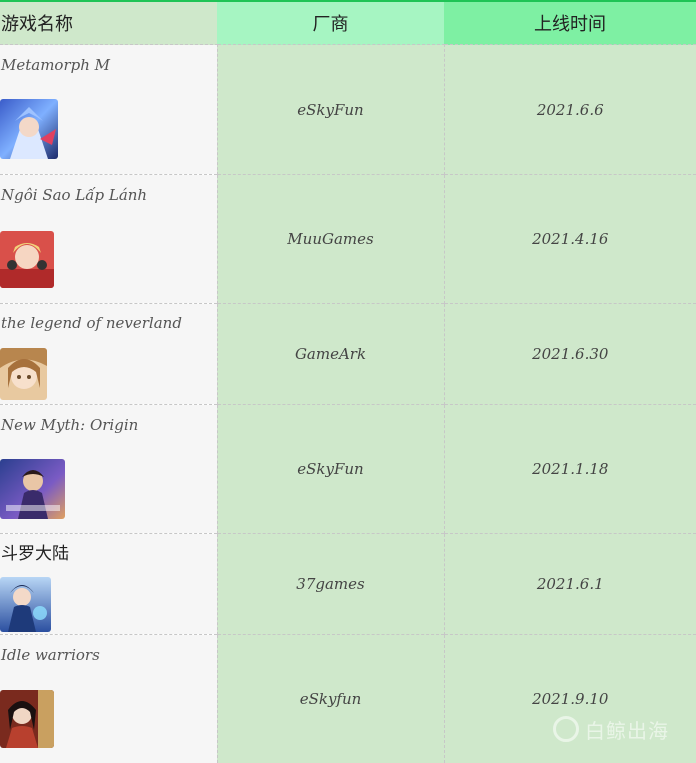 Image resolution: width=696 pixels, height=763 pixels. What do you see at coordinates (566, 729) in the screenshot?
I see `whale-logo-icon` at bounding box center [566, 729].